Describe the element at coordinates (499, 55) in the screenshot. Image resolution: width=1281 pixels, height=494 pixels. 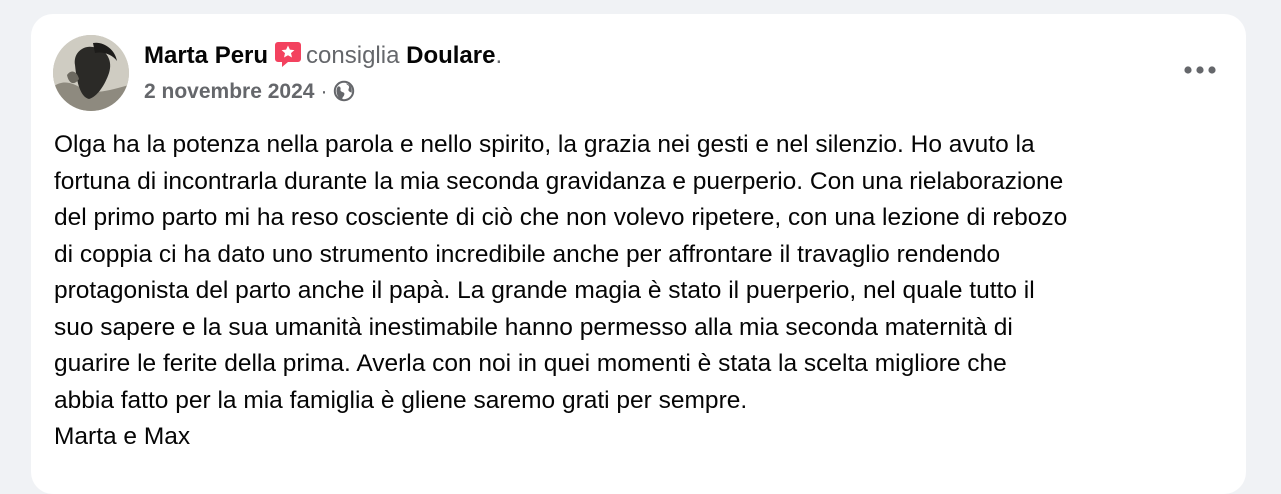
I see `header-punctuation: .` at that location.